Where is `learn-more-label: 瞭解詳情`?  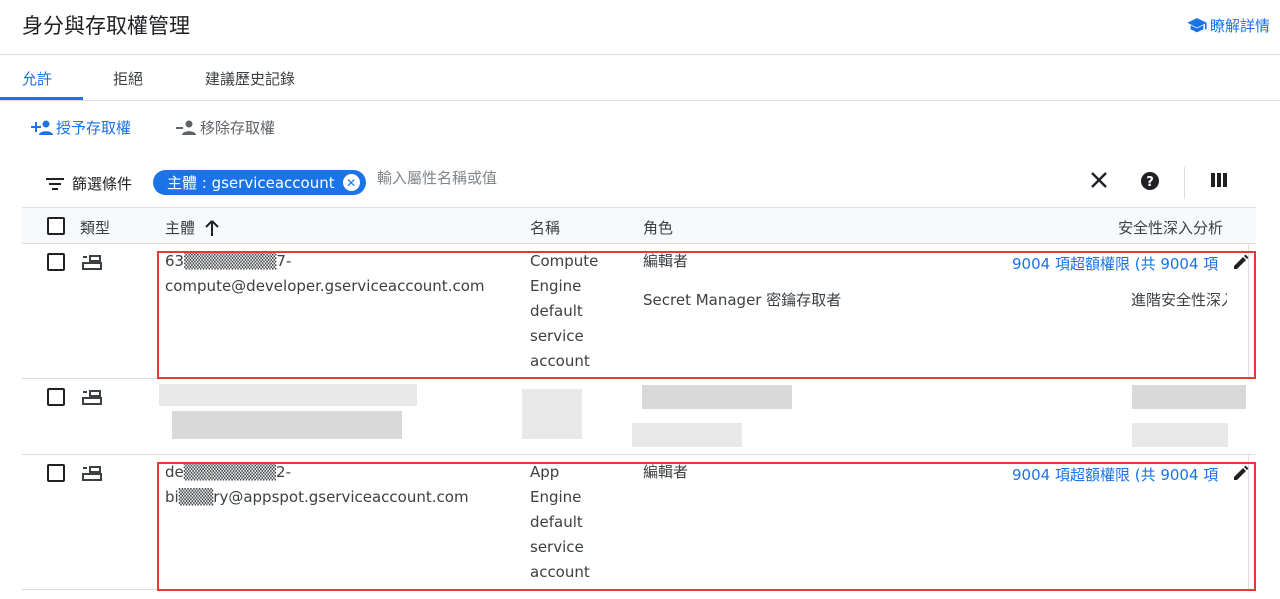
learn-more-label: 瞭解詳情 is located at coordinates (1239, 26).